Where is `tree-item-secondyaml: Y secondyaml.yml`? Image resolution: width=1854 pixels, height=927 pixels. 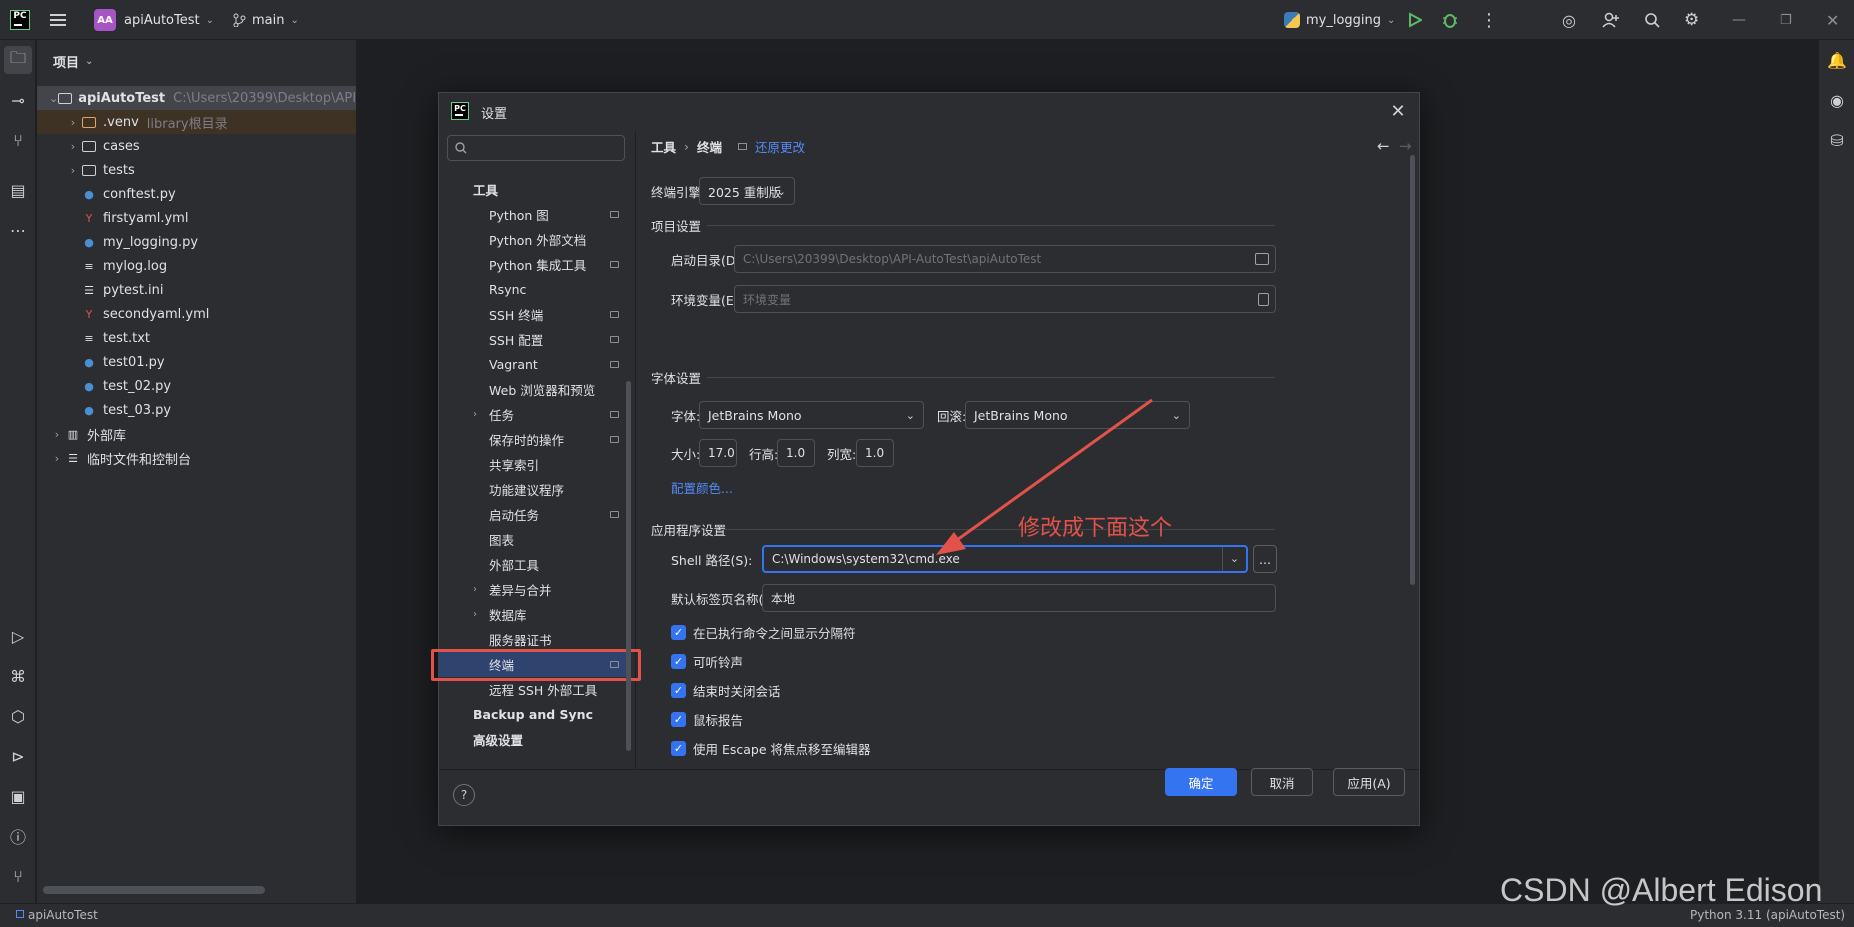 tree-item-secondyaml: Y secondyaml.yml is located at coordinates (196, 314).